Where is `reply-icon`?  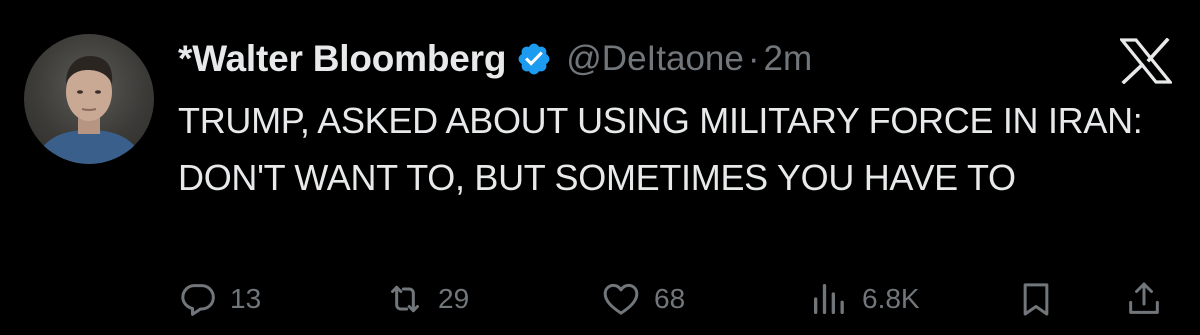 reply-icon is located at coordinates (198, 299).